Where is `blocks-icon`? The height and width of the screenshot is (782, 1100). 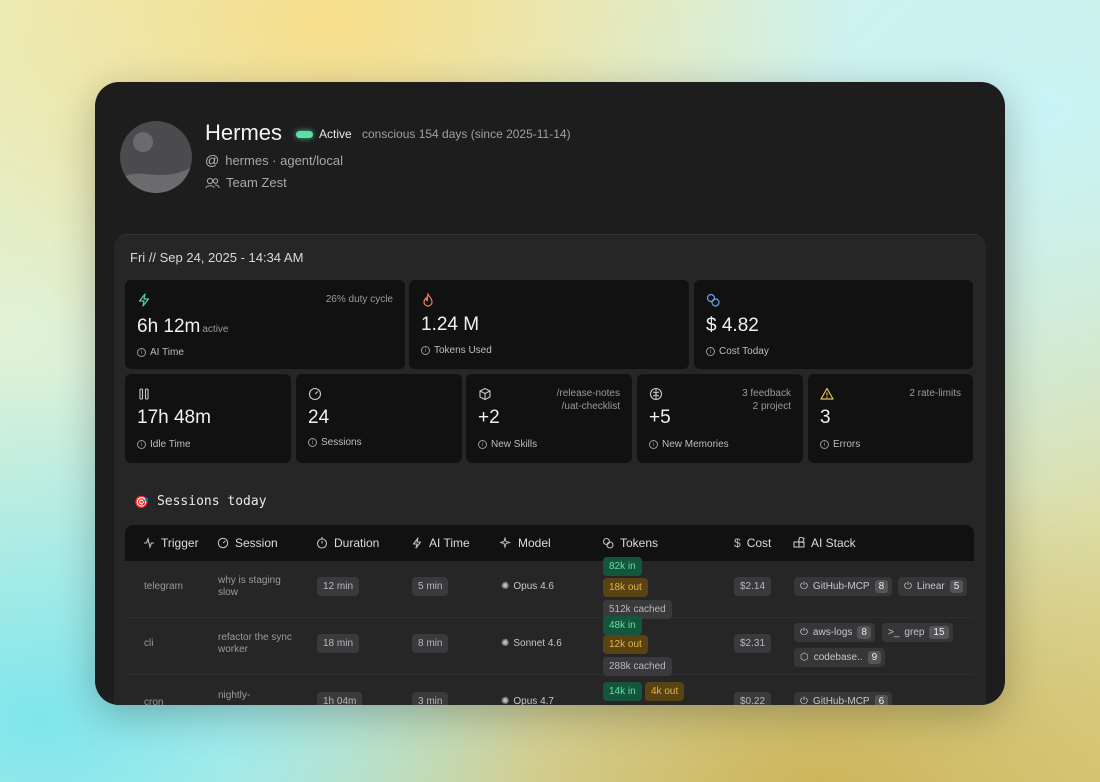
blocks-icon is located at coordinates (799, 542).